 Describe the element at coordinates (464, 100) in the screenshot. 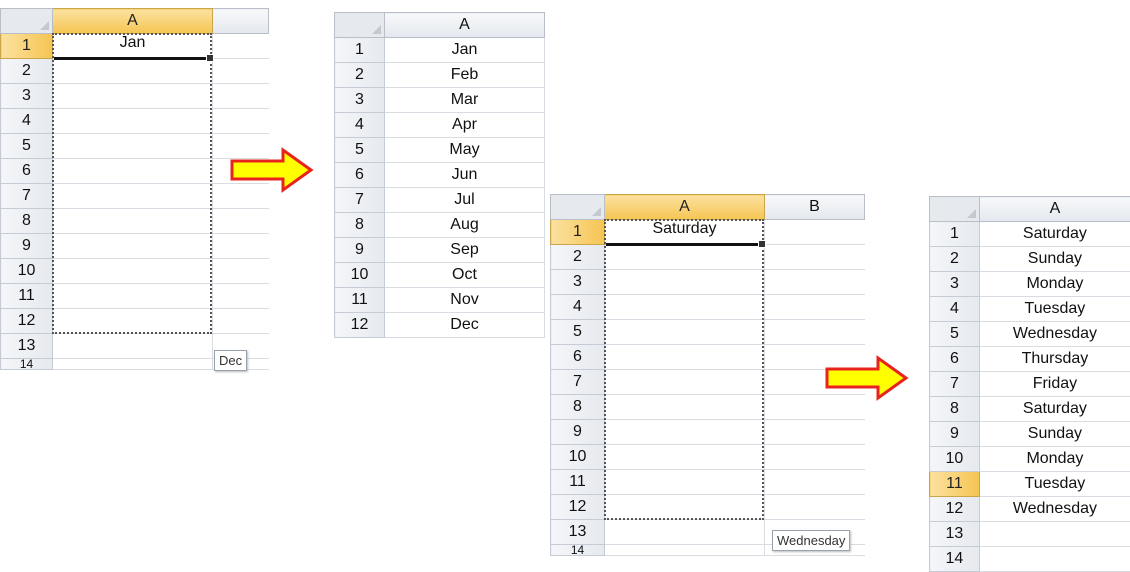

I see `cell: Mar` at that location.